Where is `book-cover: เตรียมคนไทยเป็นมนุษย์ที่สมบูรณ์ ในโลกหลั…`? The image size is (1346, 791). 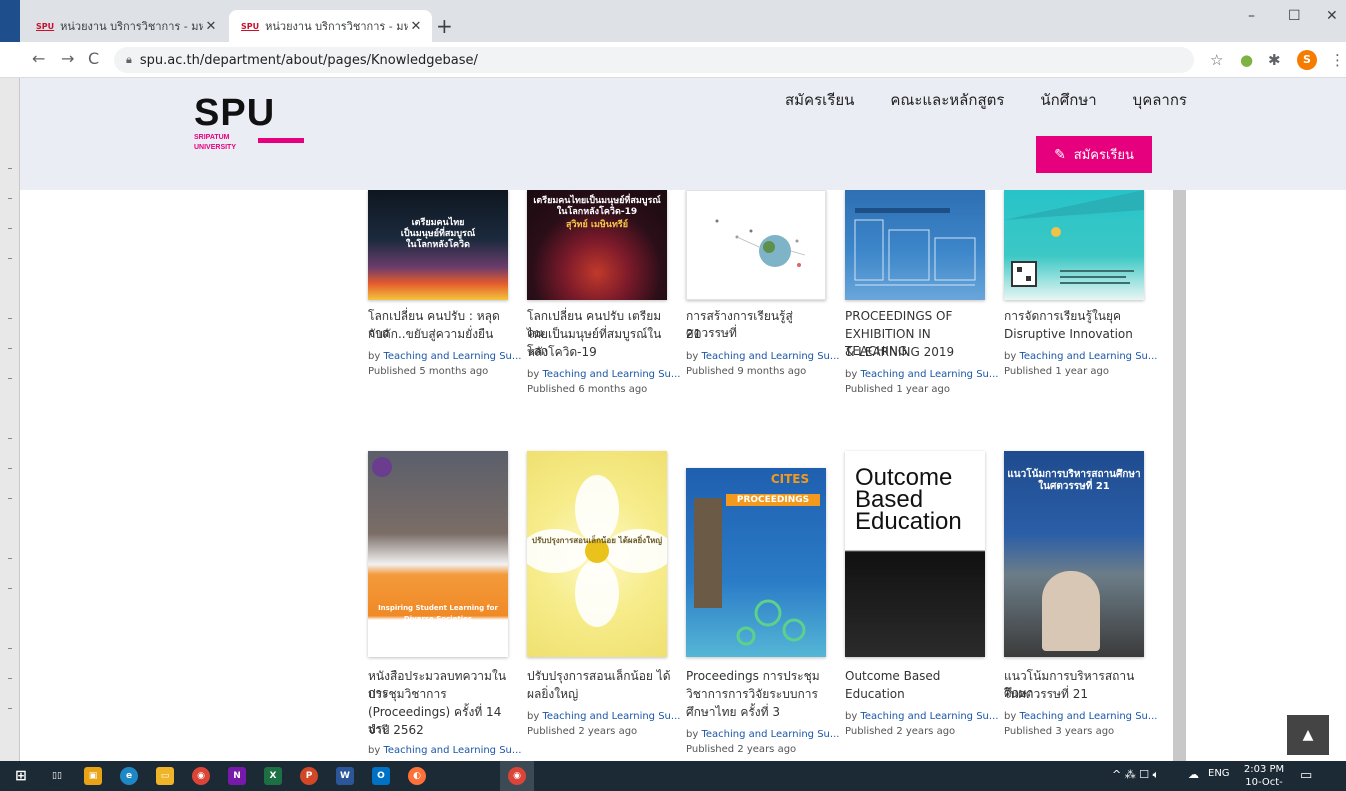
book-cover: เตรียมคนไทยเป็นมนุษย์ที่สมบูรณ์ ในโลกหลั… is located at coordinates (597, 245).